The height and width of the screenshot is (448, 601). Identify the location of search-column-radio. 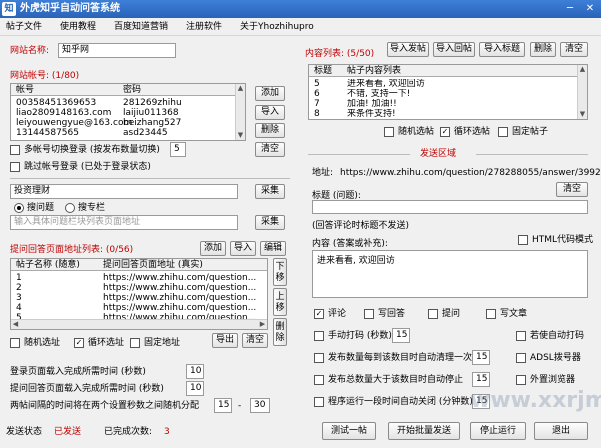
(70, 208).